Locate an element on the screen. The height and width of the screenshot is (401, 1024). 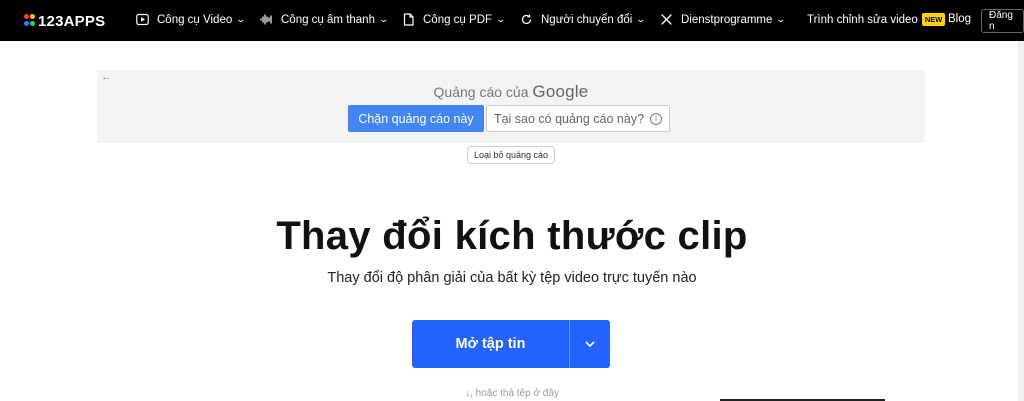
logo: 123APPS is located at coordinates (64, 21).